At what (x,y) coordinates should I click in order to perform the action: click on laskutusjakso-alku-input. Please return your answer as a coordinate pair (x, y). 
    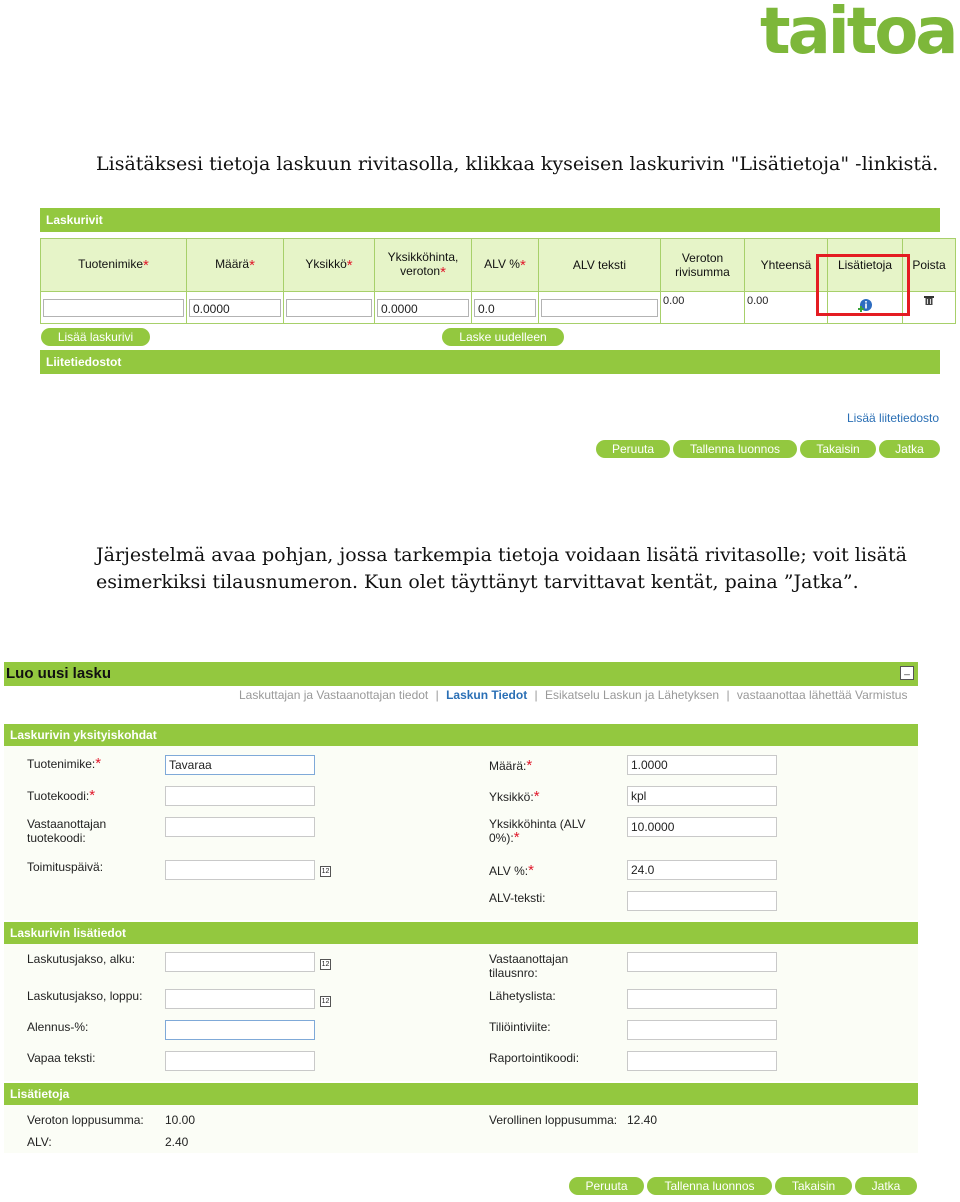
    Looking at the image, I should click on (240, 962).